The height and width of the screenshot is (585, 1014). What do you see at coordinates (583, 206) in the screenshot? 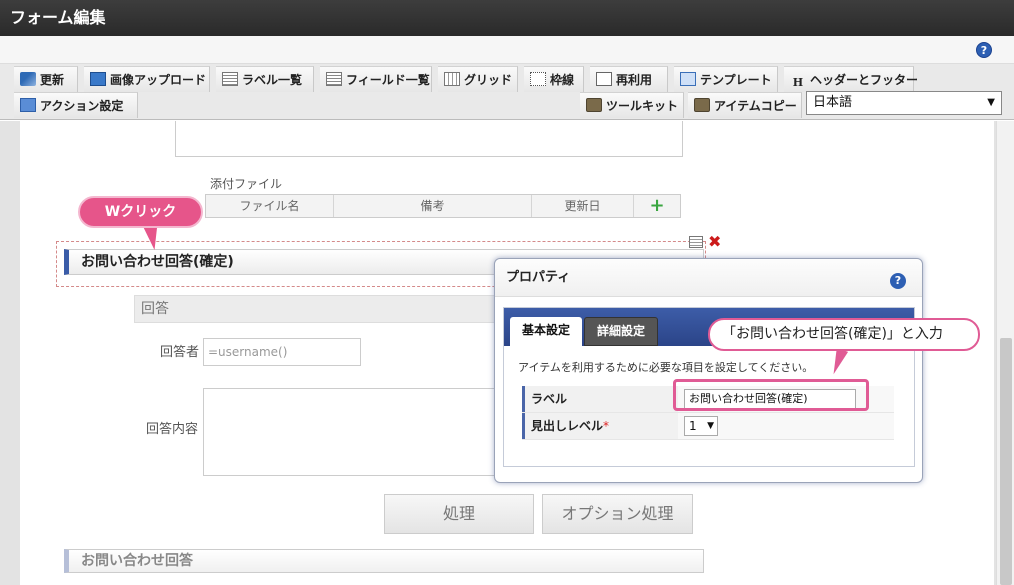
I see `attach-col-date: 更新日` at bounding box center [583, 206].